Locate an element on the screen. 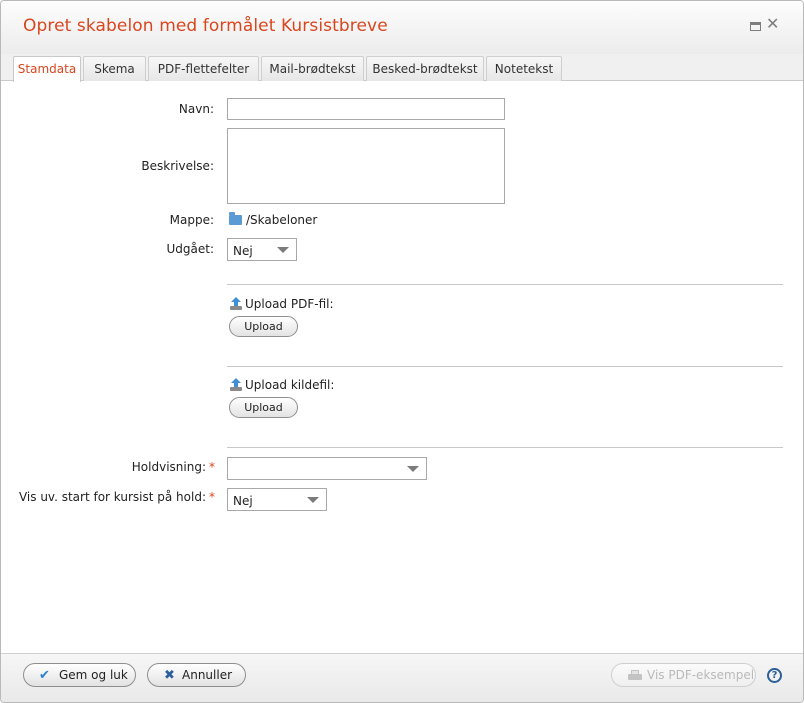 This screenshot has height=703, width=804. udgaaet-value: Nej is located at coordinates (243, 251).